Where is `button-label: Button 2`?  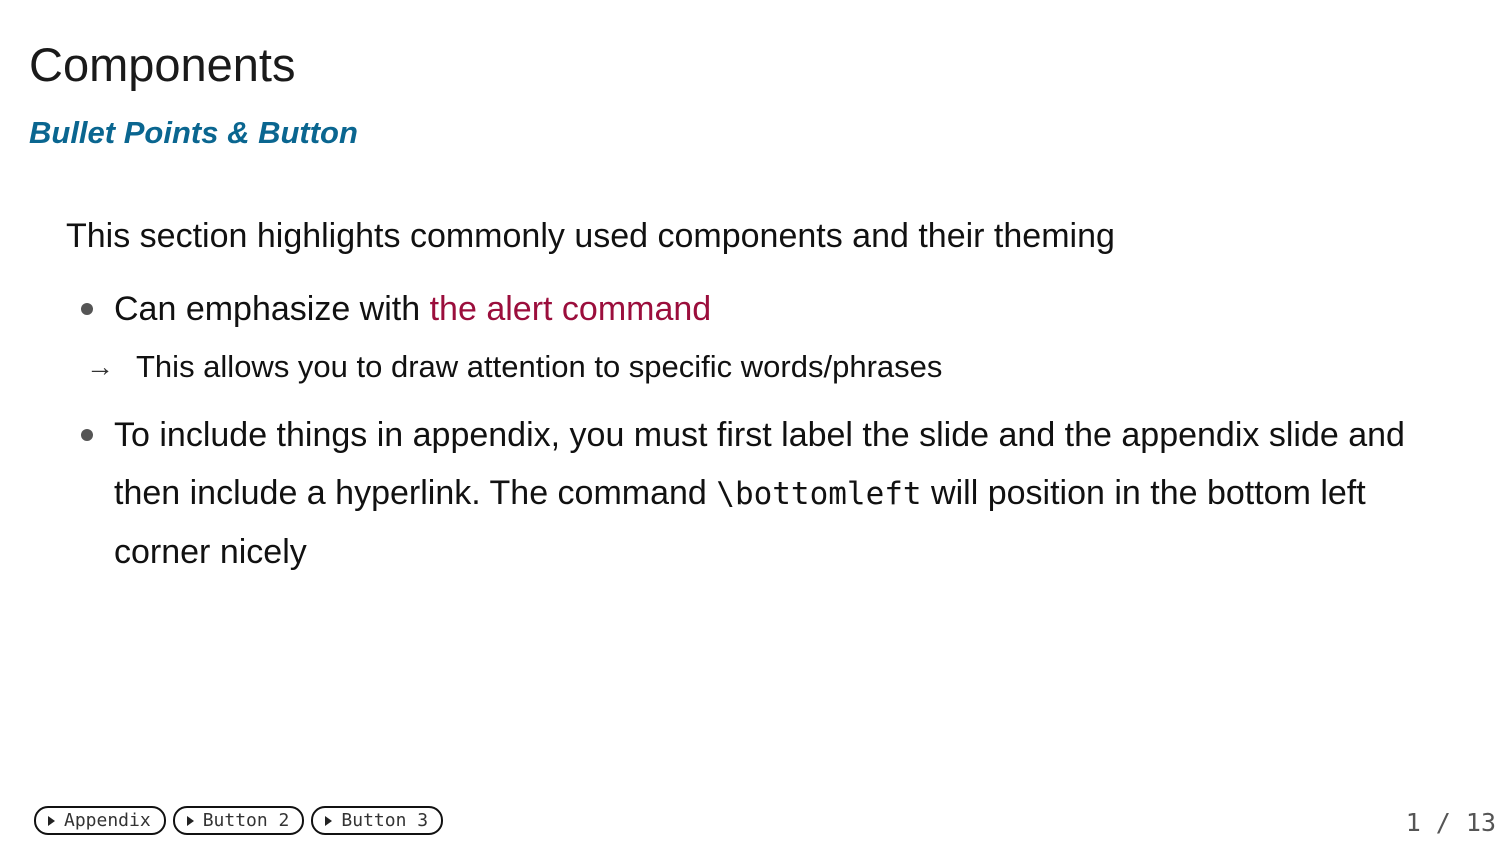 button-label: Button 2 is located at coordinates (246, 820).